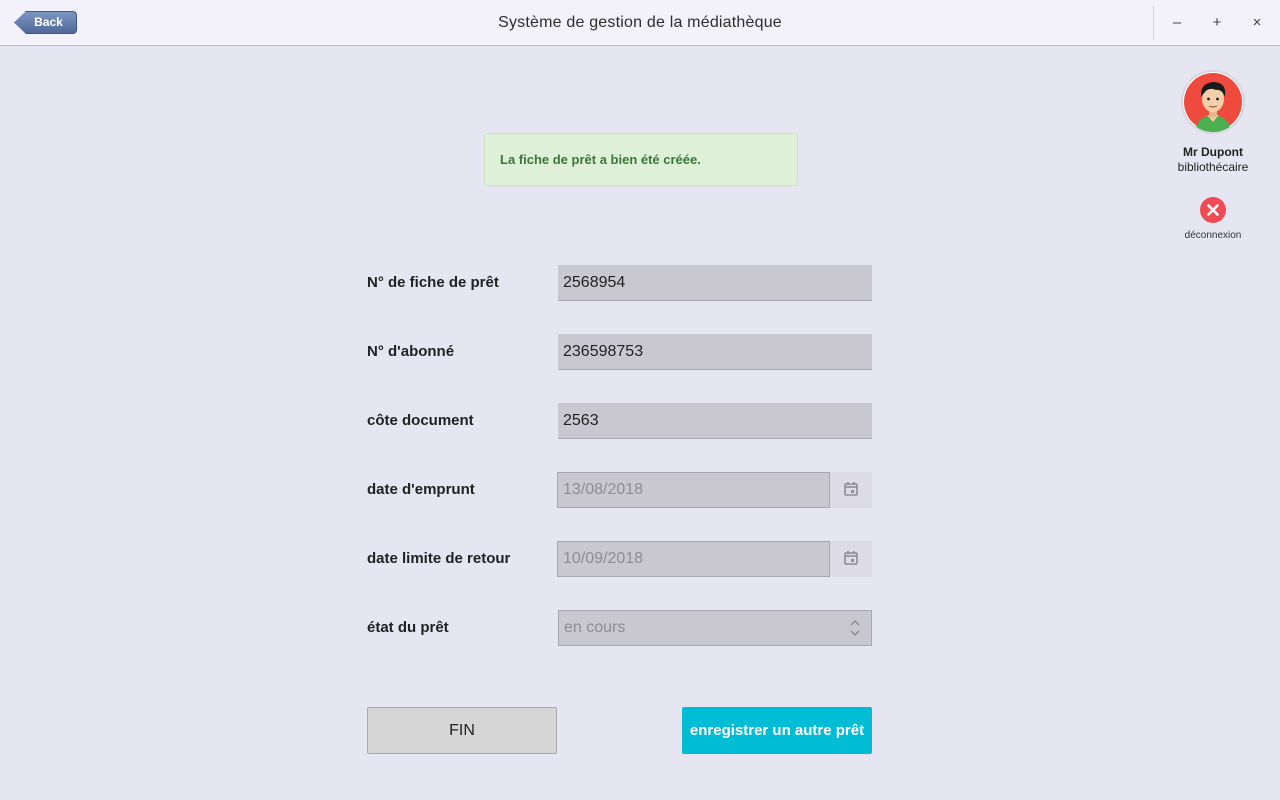 The width and height of the screenshot is (1280, 800). What do you see at coordinates (1217, 23) in the screenshot?
I see `maximize-button: +` at bounding box center [1217, 23].